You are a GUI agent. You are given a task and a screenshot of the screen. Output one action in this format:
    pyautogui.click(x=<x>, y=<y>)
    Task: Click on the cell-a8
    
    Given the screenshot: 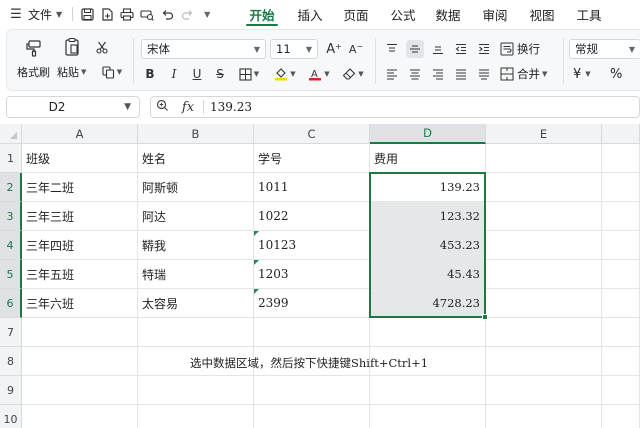 What is the action you would take?
    pyautogui.click(x=80, y=361)
    